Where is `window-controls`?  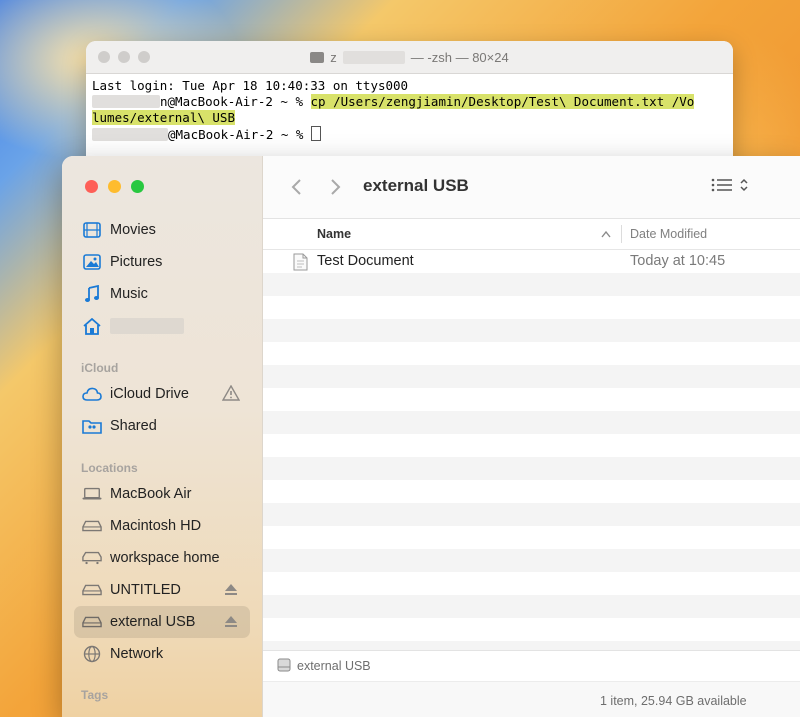
window-controls is located at coordinates (114, 186).